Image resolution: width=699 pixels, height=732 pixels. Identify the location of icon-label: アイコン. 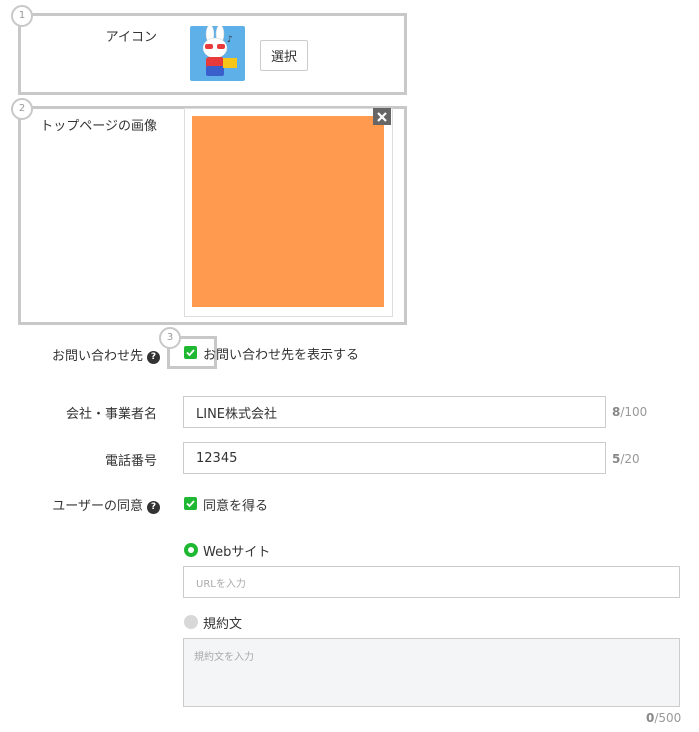
(131, 37).